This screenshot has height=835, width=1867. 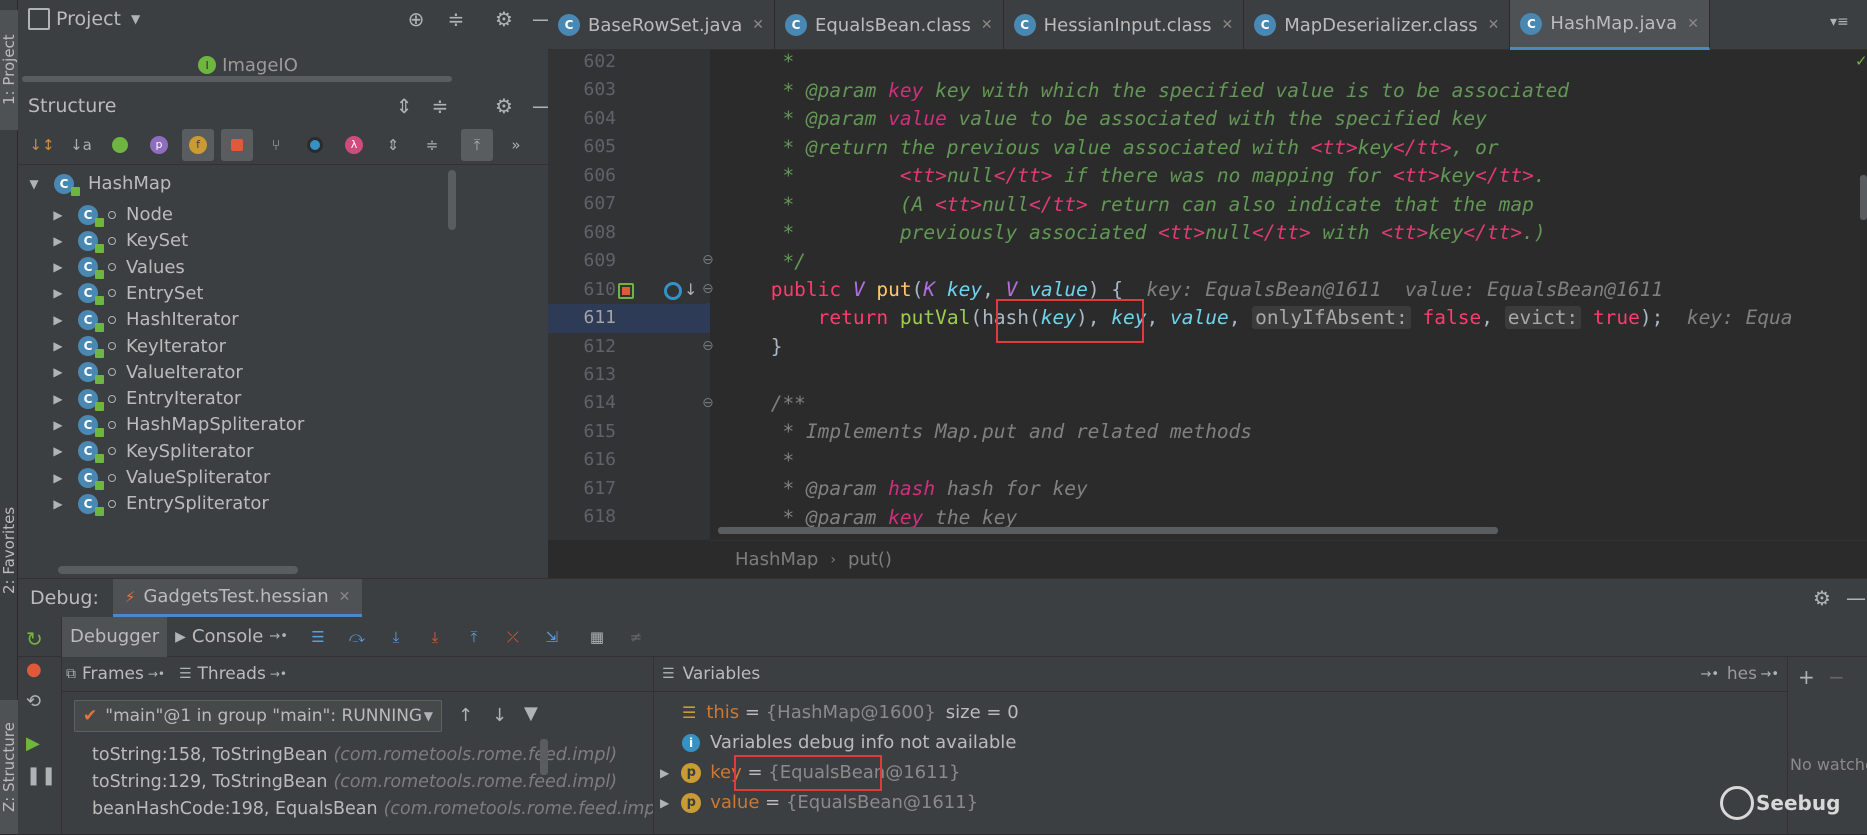 What do you see at coordinates (889, 25) in the screenshot?
I see `editor-tab: C EqualsBean.class ✕` at bounding box center [889, 25].